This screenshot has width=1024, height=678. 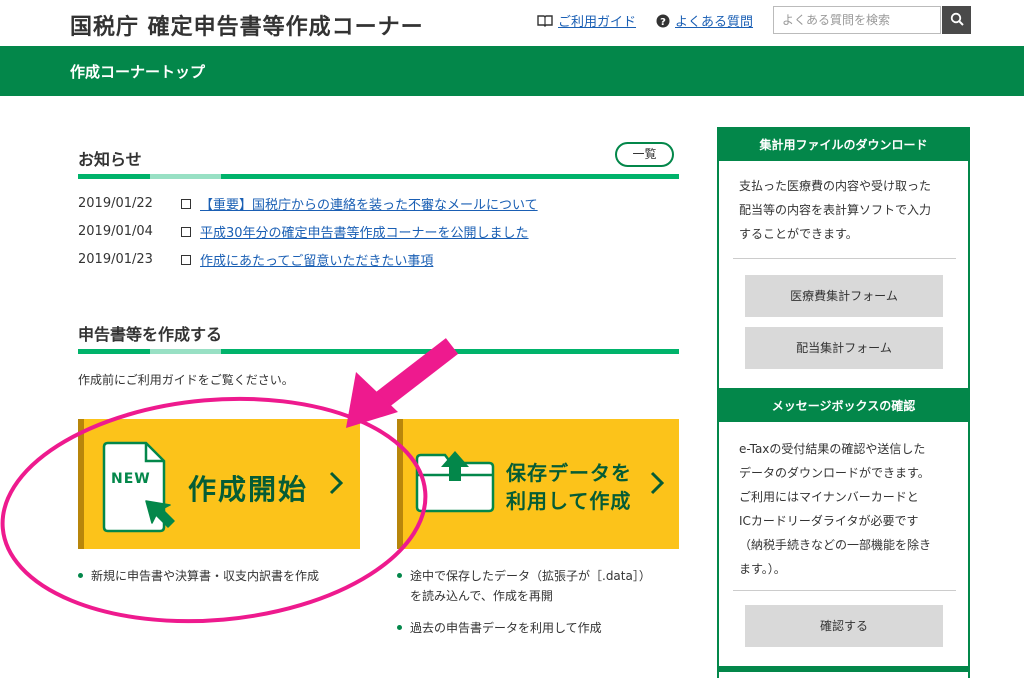 I want to click on list-item: 過去の申告書データを利用して作成, so click(x=499, y=628).